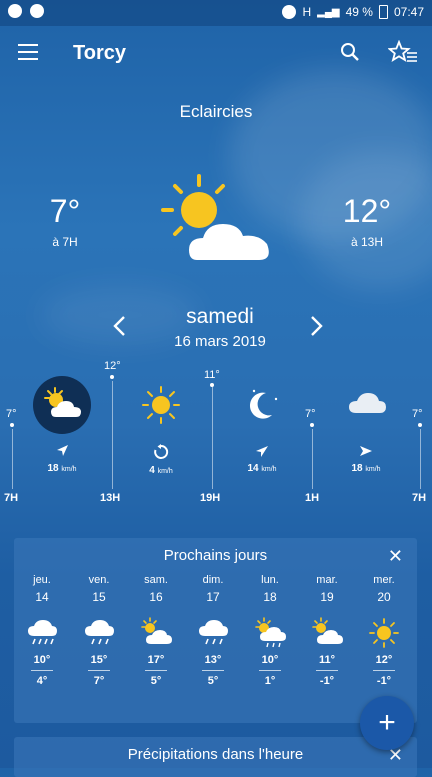  I want to click on forecast-title: Prochains jours, so click(215, 555).